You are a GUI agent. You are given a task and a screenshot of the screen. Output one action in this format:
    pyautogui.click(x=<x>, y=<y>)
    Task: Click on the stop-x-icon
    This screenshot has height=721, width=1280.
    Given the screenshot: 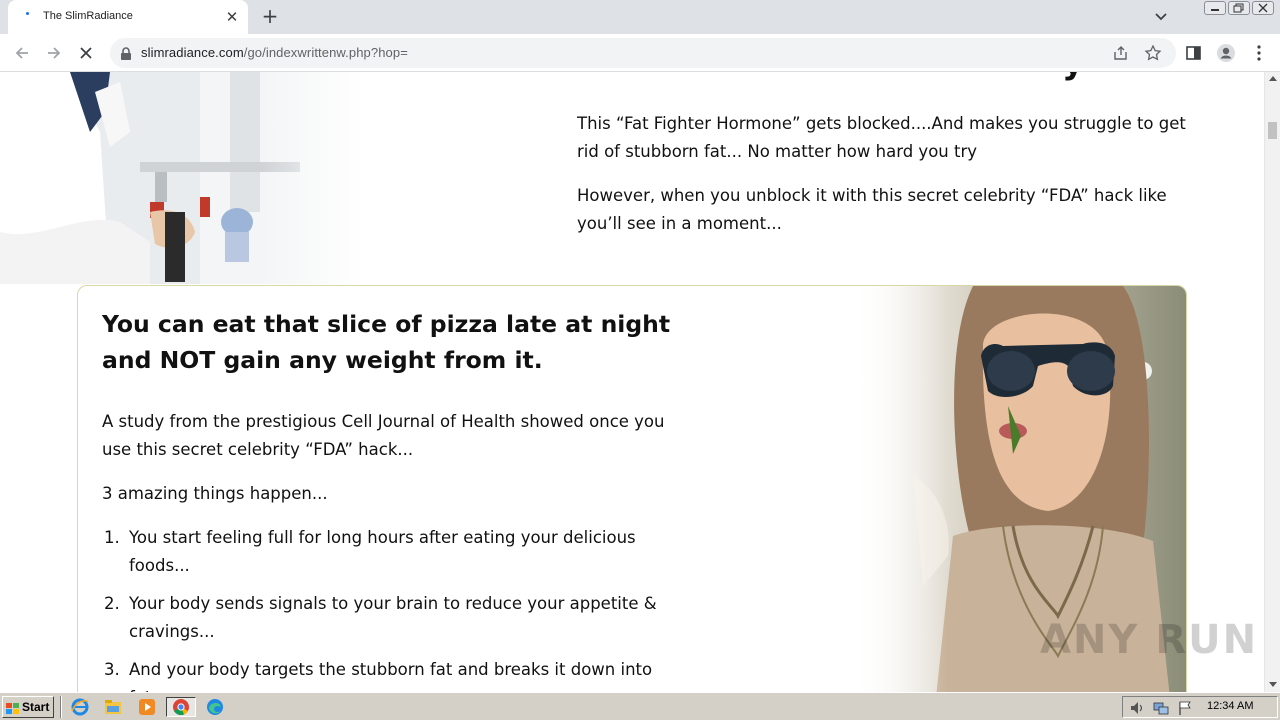 What is the action you would take?
    pyautogui.click(x=86, y=53)
    